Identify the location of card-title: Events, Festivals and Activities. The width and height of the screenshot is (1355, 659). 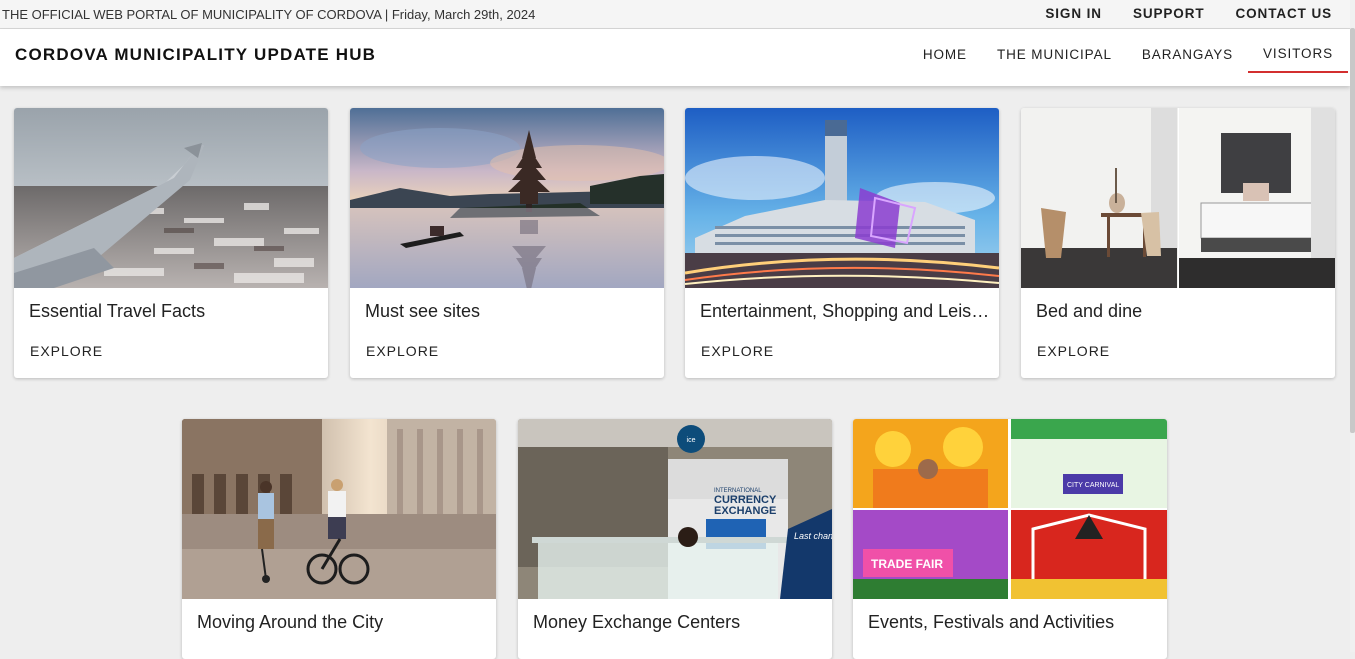
(991, 622).